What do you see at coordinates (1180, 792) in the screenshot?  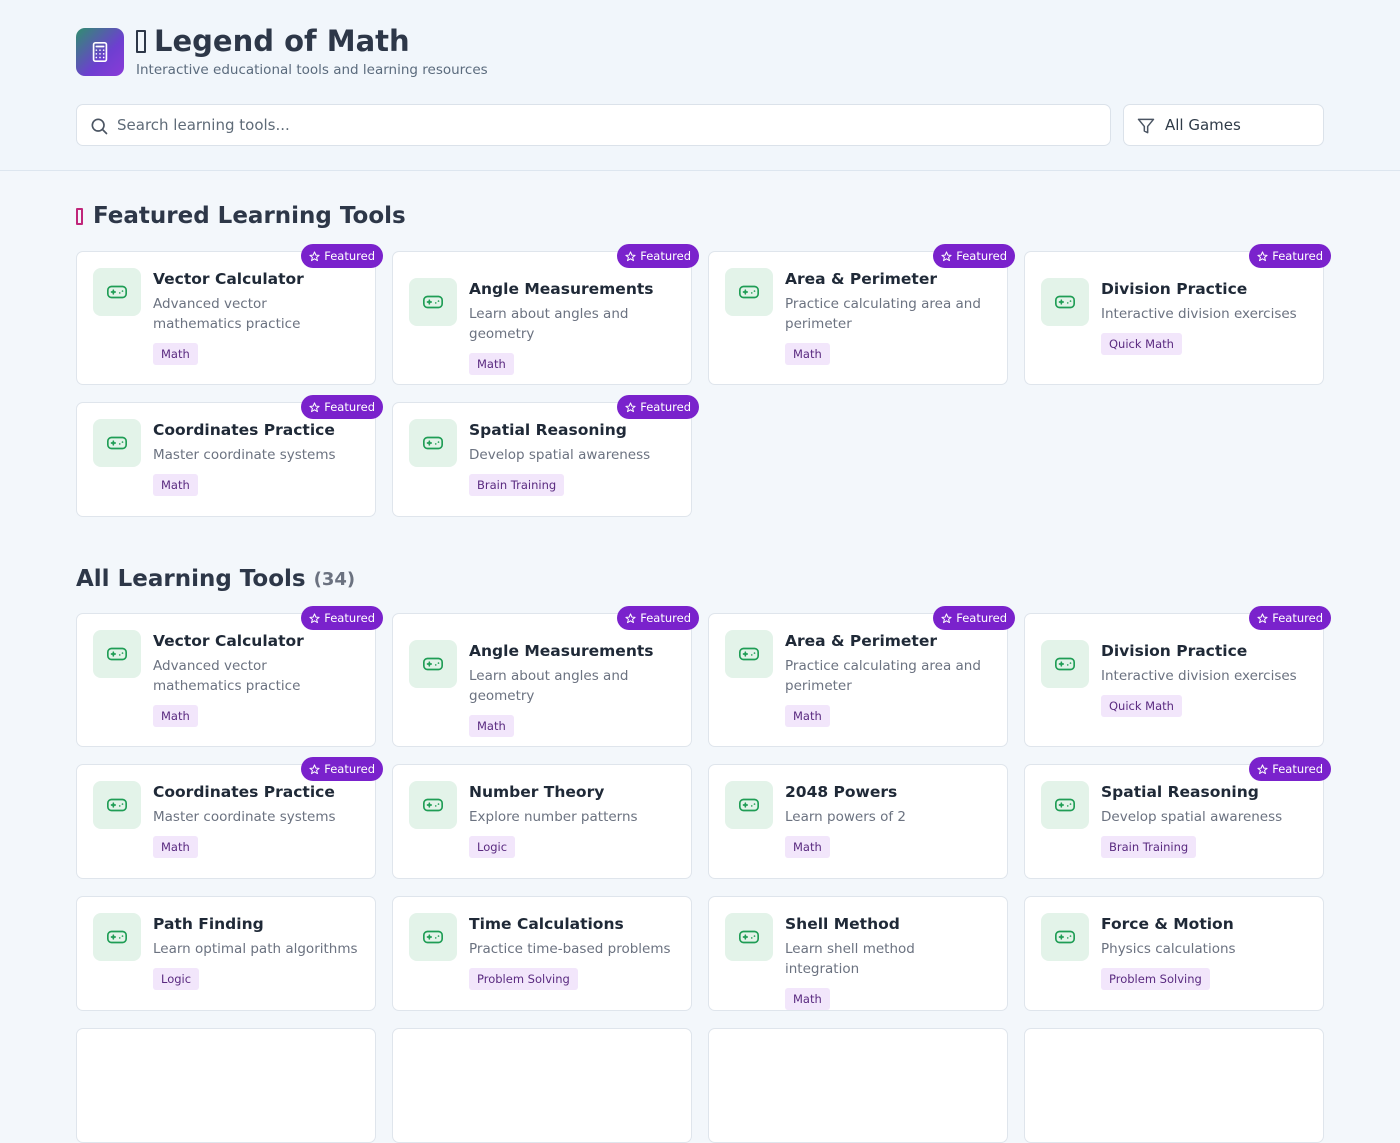 I see `tool-title: Spatial Reasoning` at bounding box center [1180, 792].